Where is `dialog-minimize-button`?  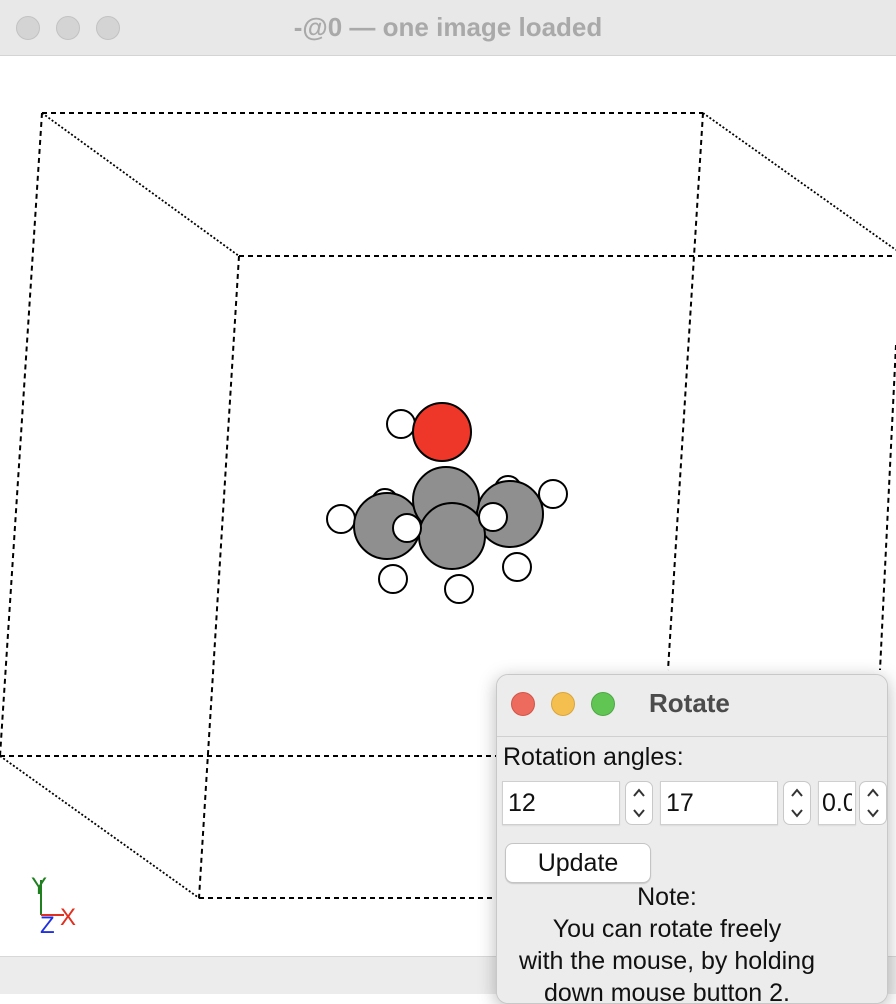
dialog-minimize-button is located at coordinates (563, 704).